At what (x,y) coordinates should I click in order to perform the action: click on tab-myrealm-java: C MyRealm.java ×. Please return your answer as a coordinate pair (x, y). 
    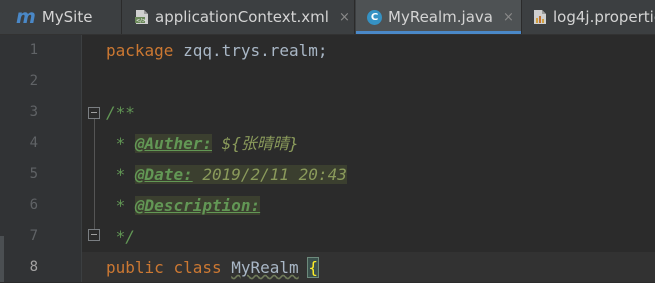
    Looking at the image, I should click on (439, 17).